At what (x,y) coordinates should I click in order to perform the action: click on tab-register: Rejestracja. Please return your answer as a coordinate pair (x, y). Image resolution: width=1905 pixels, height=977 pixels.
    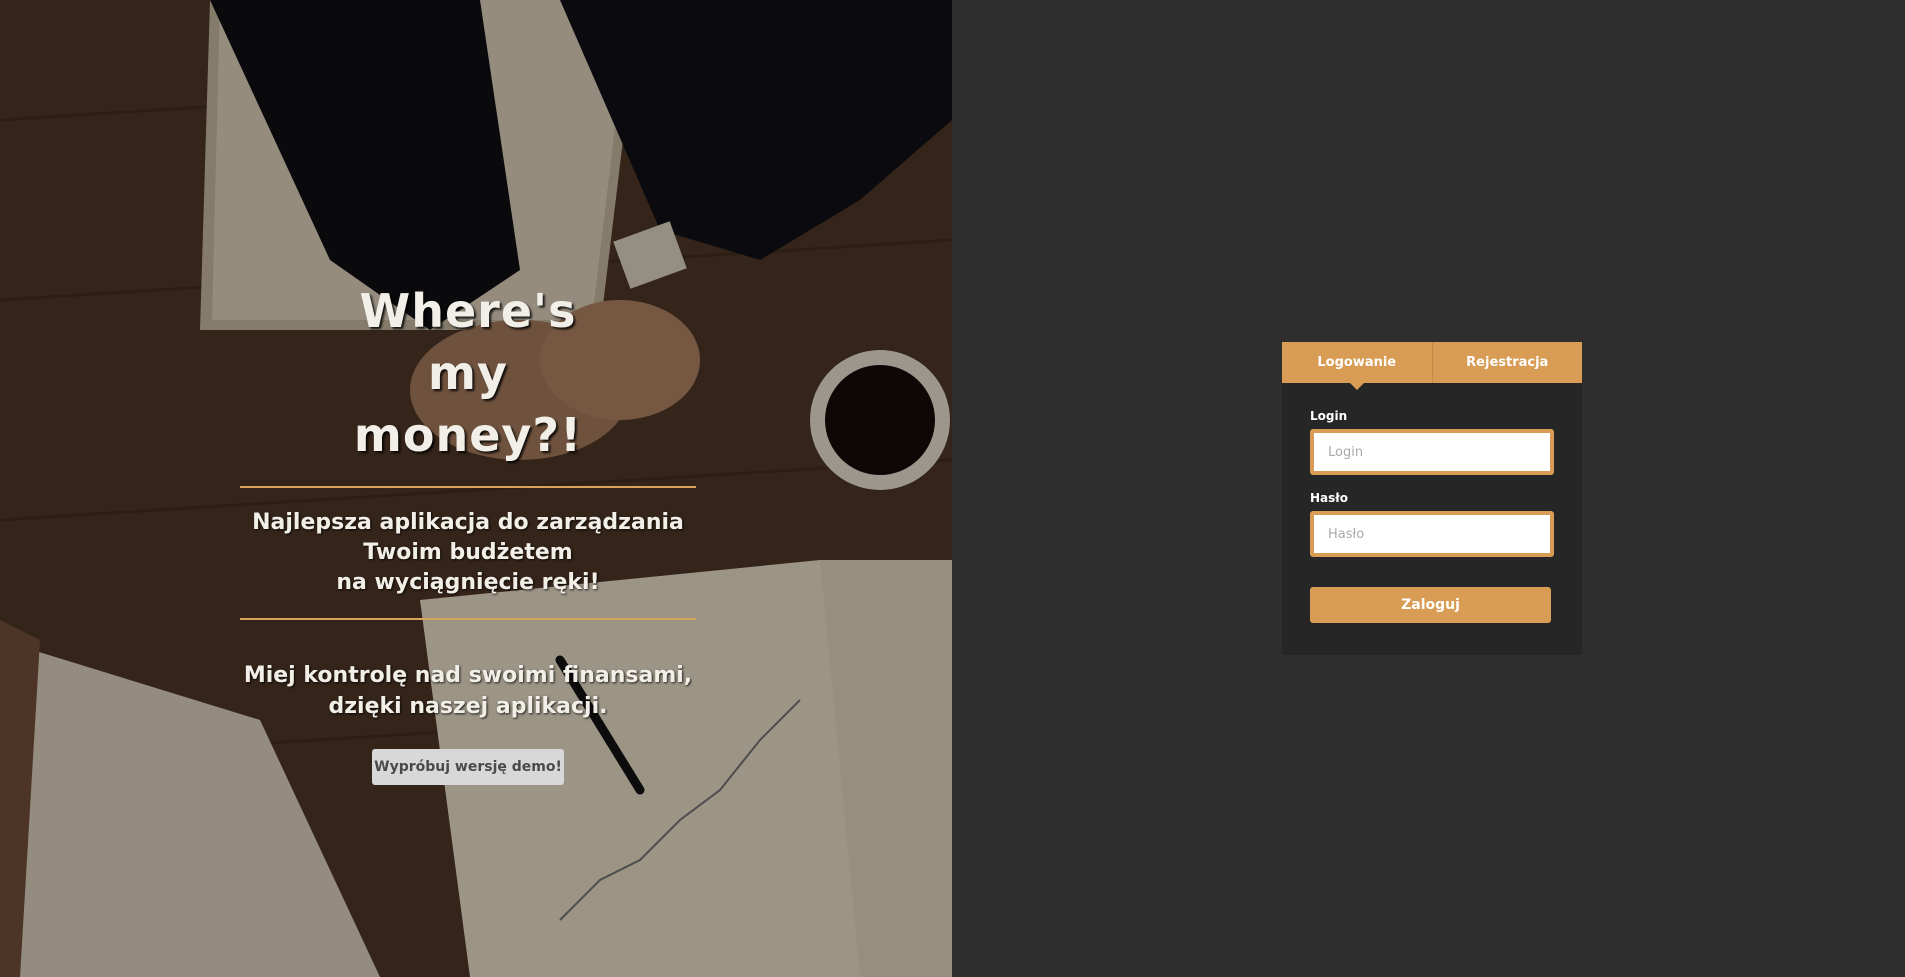
    Looking at the image, I should click on (1506, 362).